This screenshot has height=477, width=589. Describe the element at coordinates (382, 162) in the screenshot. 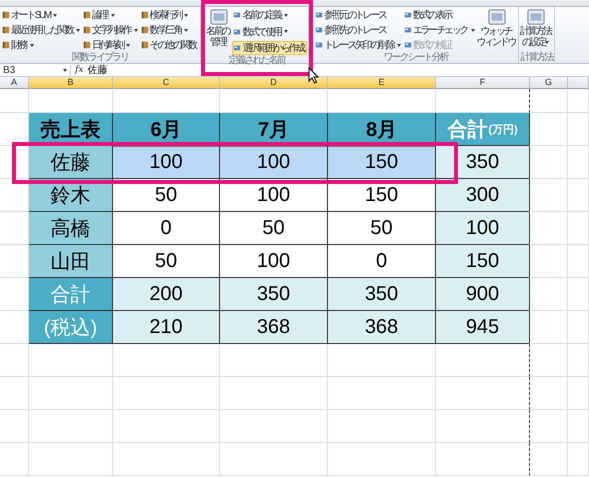

I see `table-cell: 150` at that location.